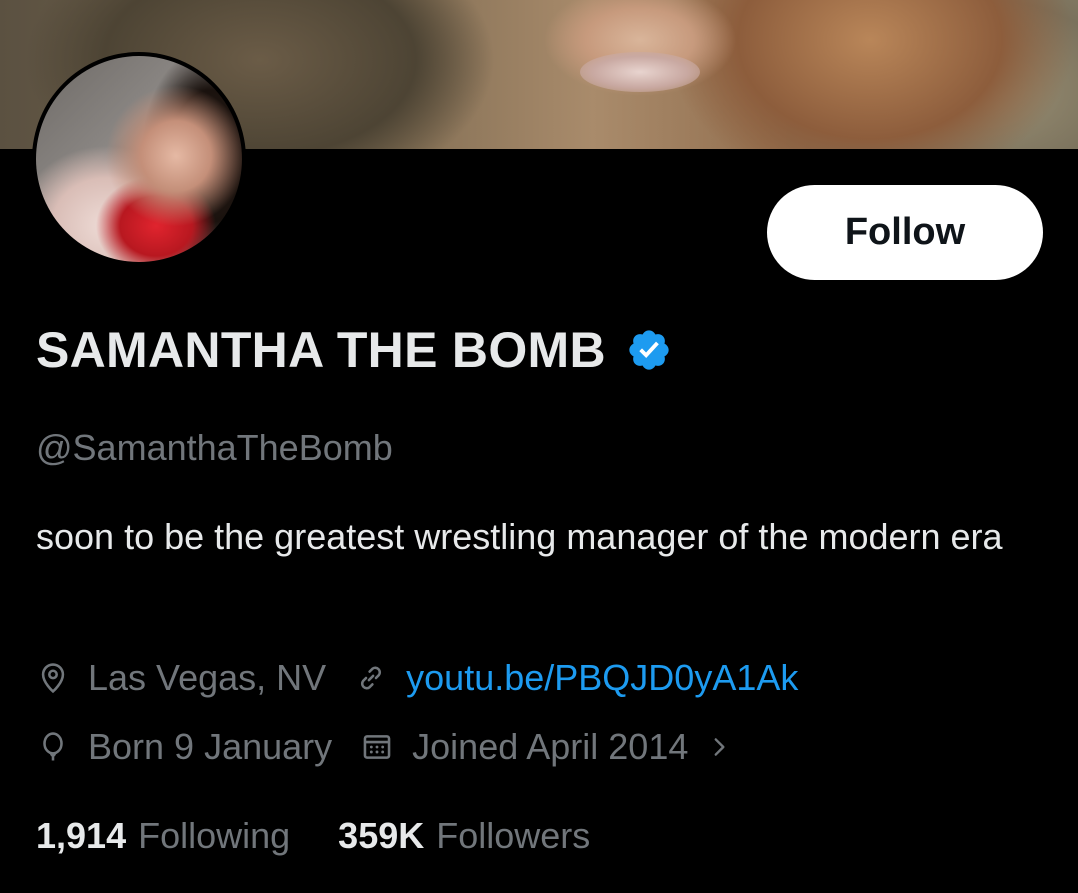 Image resolution: width=1078 pixels, height=893 pixels. What do you see at coordinates (550, 746) in the screenshot?
I see `joined-text: Joined April 2014` at bounding box center [550, 746].